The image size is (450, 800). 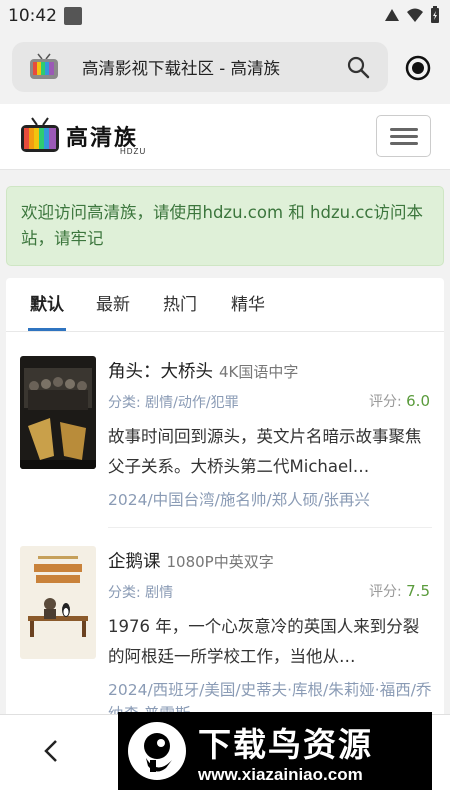 I want to click on sort-tabs: 默认 最新 热门 精华, so click(x=225, y=305).